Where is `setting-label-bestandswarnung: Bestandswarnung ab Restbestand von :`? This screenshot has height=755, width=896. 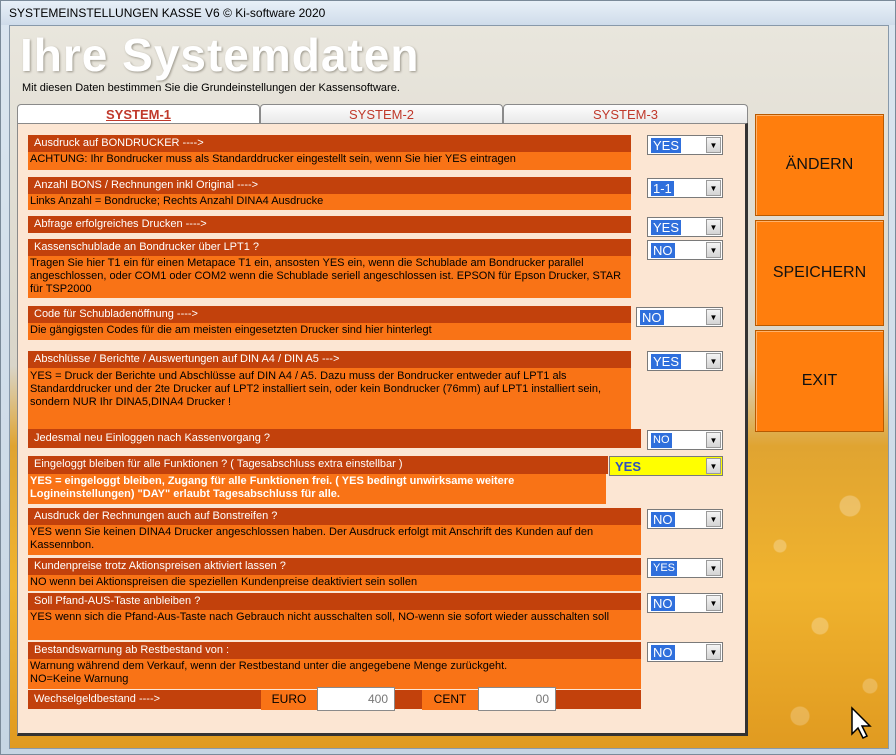
setting-label-bestandswarnung: Bestandswarnung ab Restbestand von : is located at coordinates (334, 650).